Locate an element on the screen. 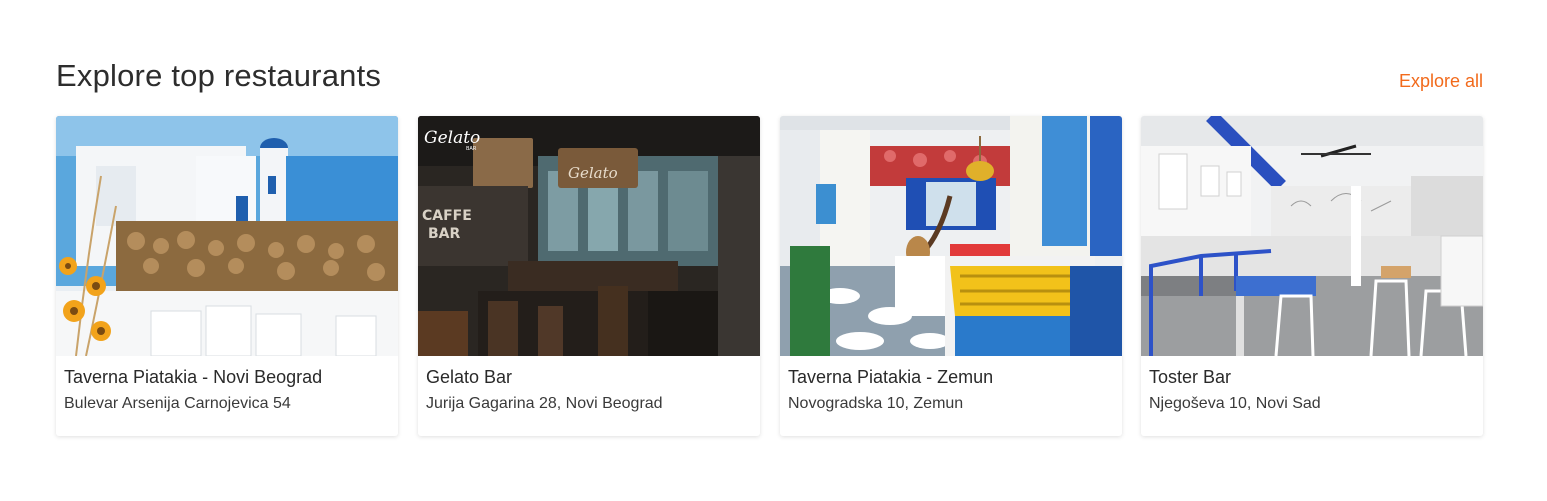  restaurant-name: Toster Bar is located at coordinates (1190, 377).